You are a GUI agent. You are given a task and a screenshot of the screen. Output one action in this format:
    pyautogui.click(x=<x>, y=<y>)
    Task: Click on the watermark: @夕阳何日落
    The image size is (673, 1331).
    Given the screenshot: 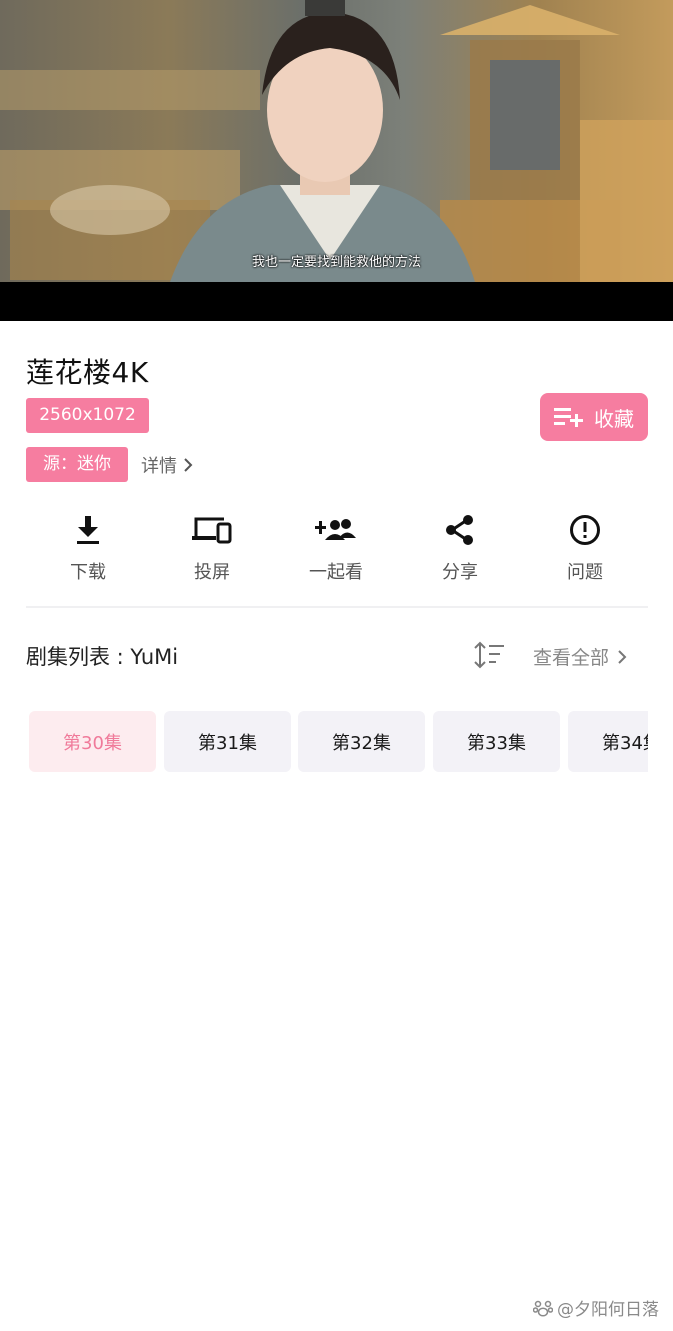 What is the action you would take?
    pyautogui.click(x=596, y=1307)
    